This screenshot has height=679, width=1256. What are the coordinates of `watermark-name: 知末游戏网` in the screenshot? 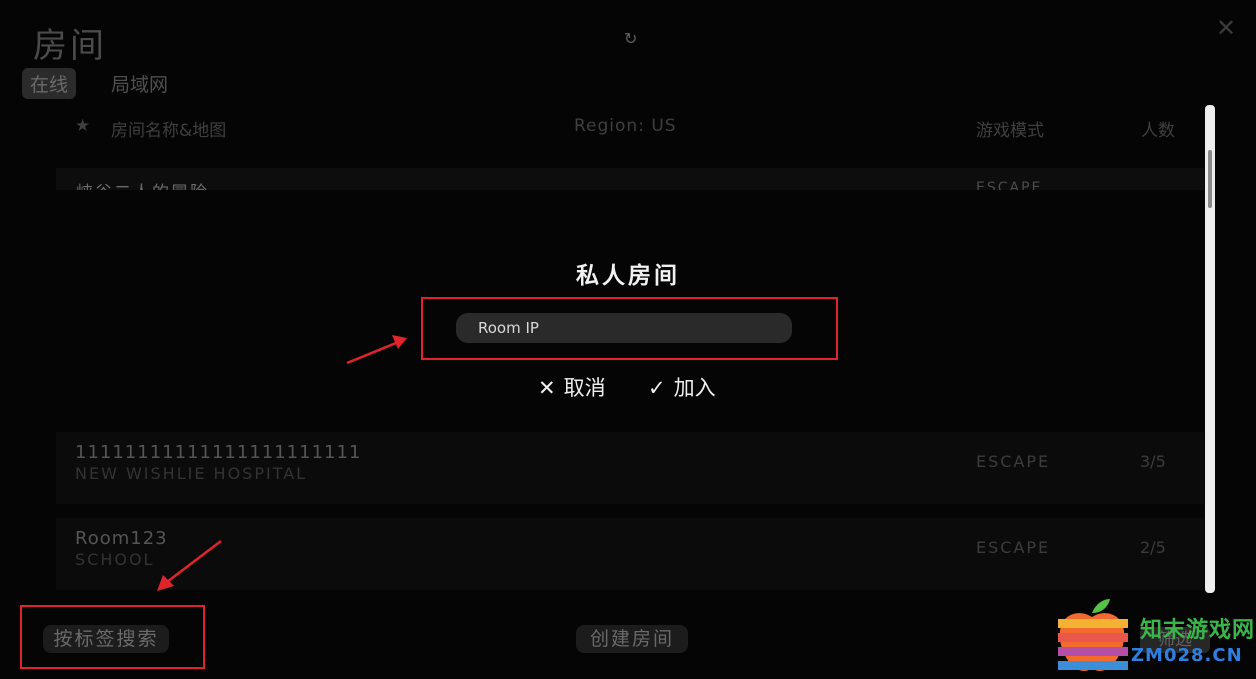 It's located at (1198, 630).